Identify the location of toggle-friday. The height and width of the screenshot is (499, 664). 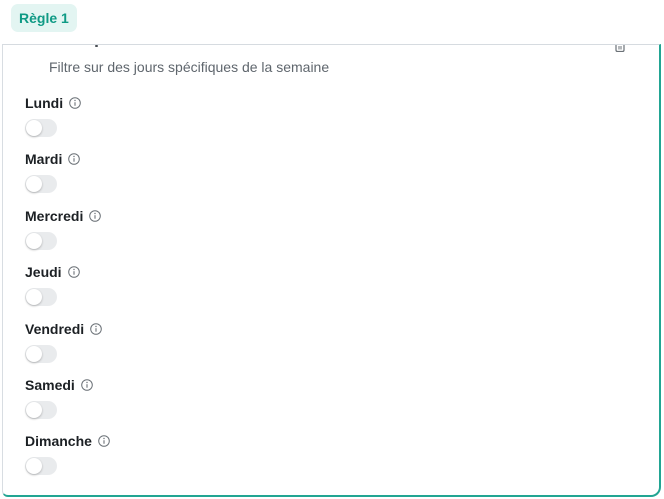
(41, 354).